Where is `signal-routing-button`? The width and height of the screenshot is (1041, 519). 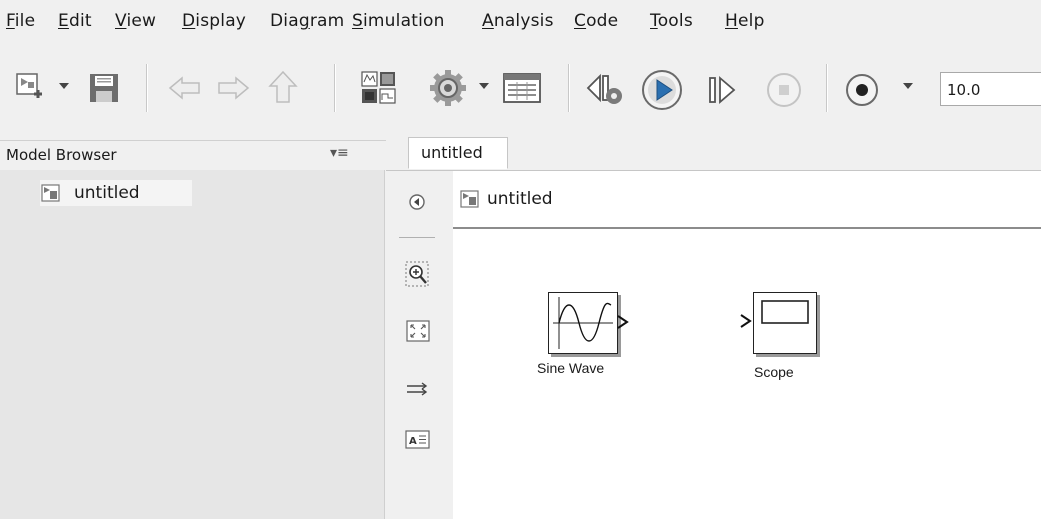
signal-routing-button is located at coordinates (418, 392).